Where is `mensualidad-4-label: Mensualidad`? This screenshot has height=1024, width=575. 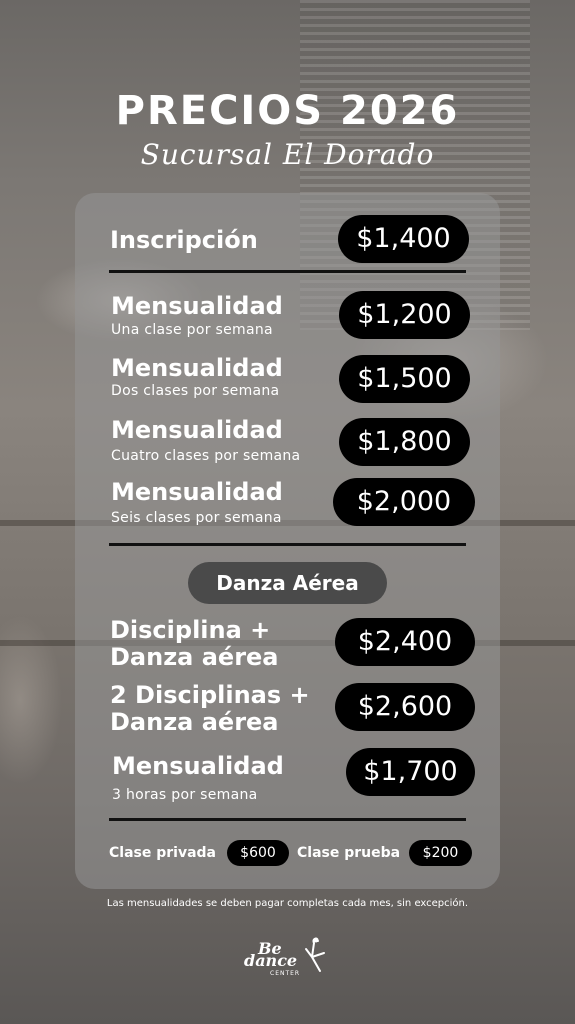 mensualidad-4-label: Mensualidad is located at coordinates (197, 492).